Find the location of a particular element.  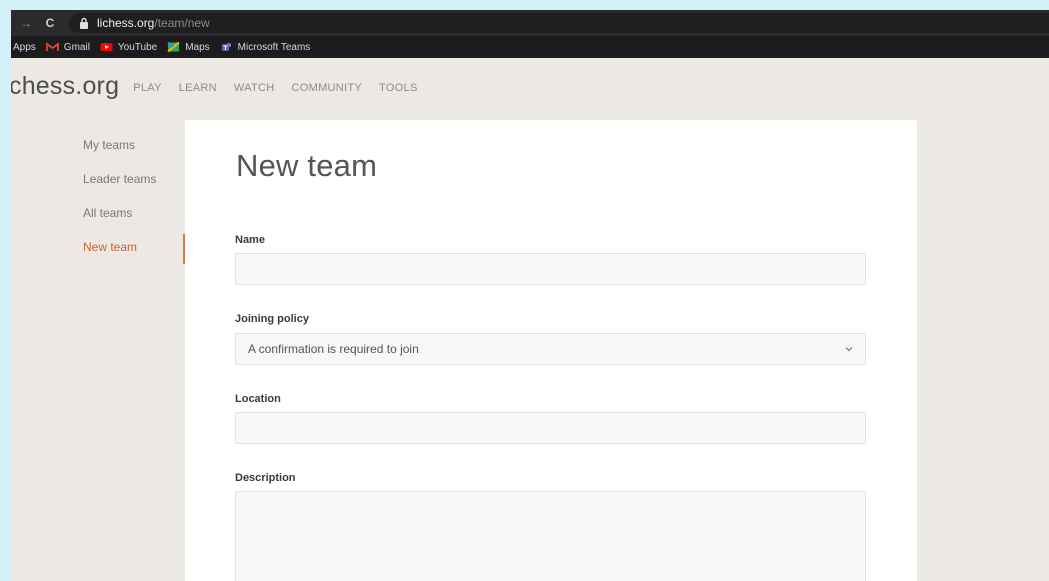

bookmark-gmail: Gmail is located at coordinates (67, 47).